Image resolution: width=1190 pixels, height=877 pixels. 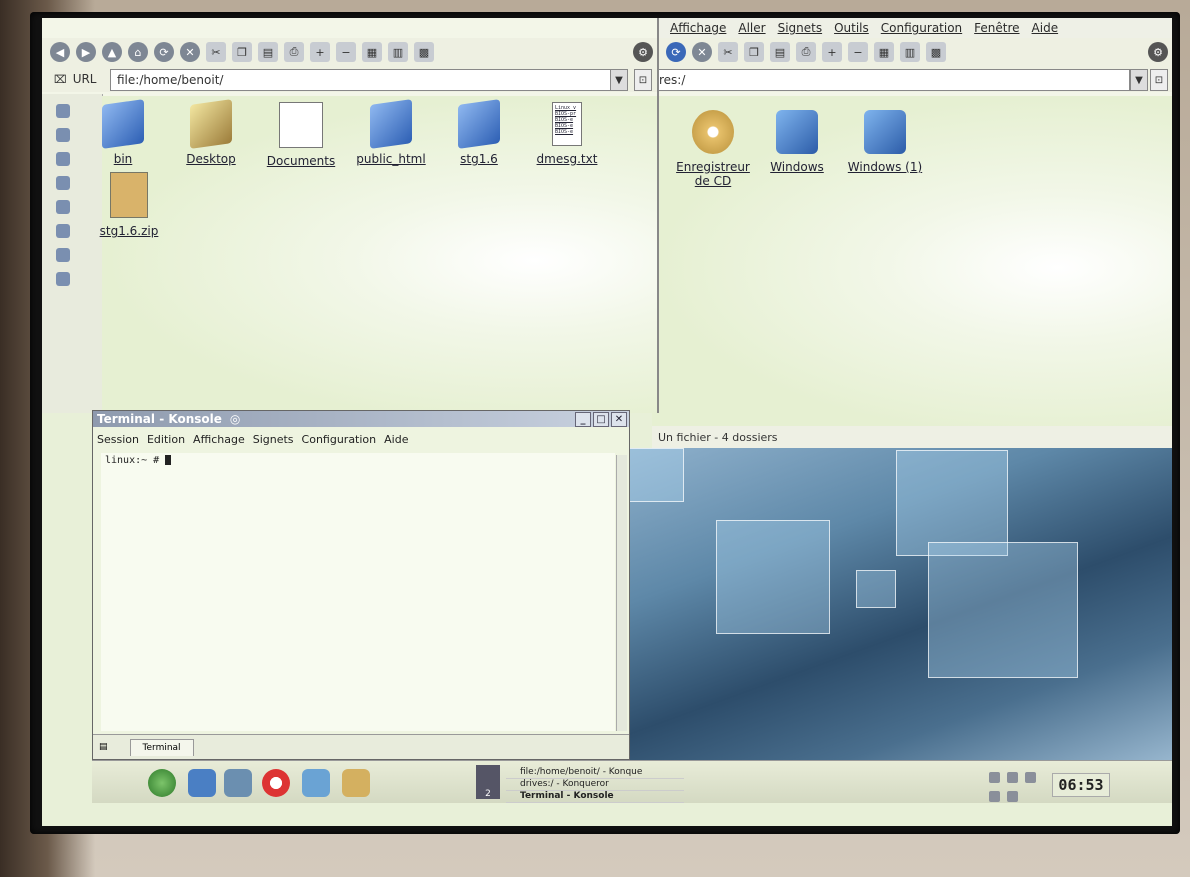 What do you see at coordinates (1159, 80) in the screenshot?
I see `clear-location-icon: ⊡` at bounding box center [1159, 80].